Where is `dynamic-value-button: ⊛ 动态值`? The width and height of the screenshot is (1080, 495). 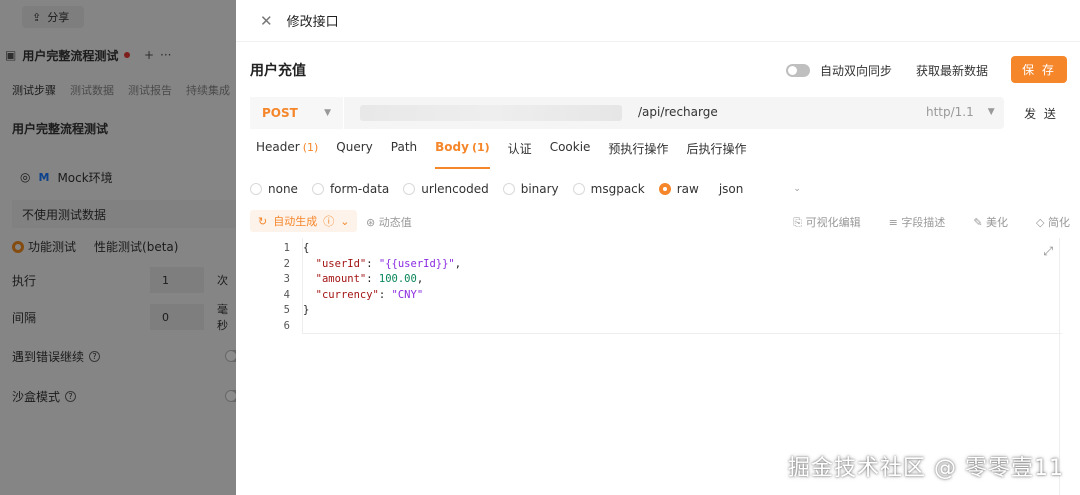
dynamic-value-button: ⊛ 动态值 is located at coordinates (389, 222).